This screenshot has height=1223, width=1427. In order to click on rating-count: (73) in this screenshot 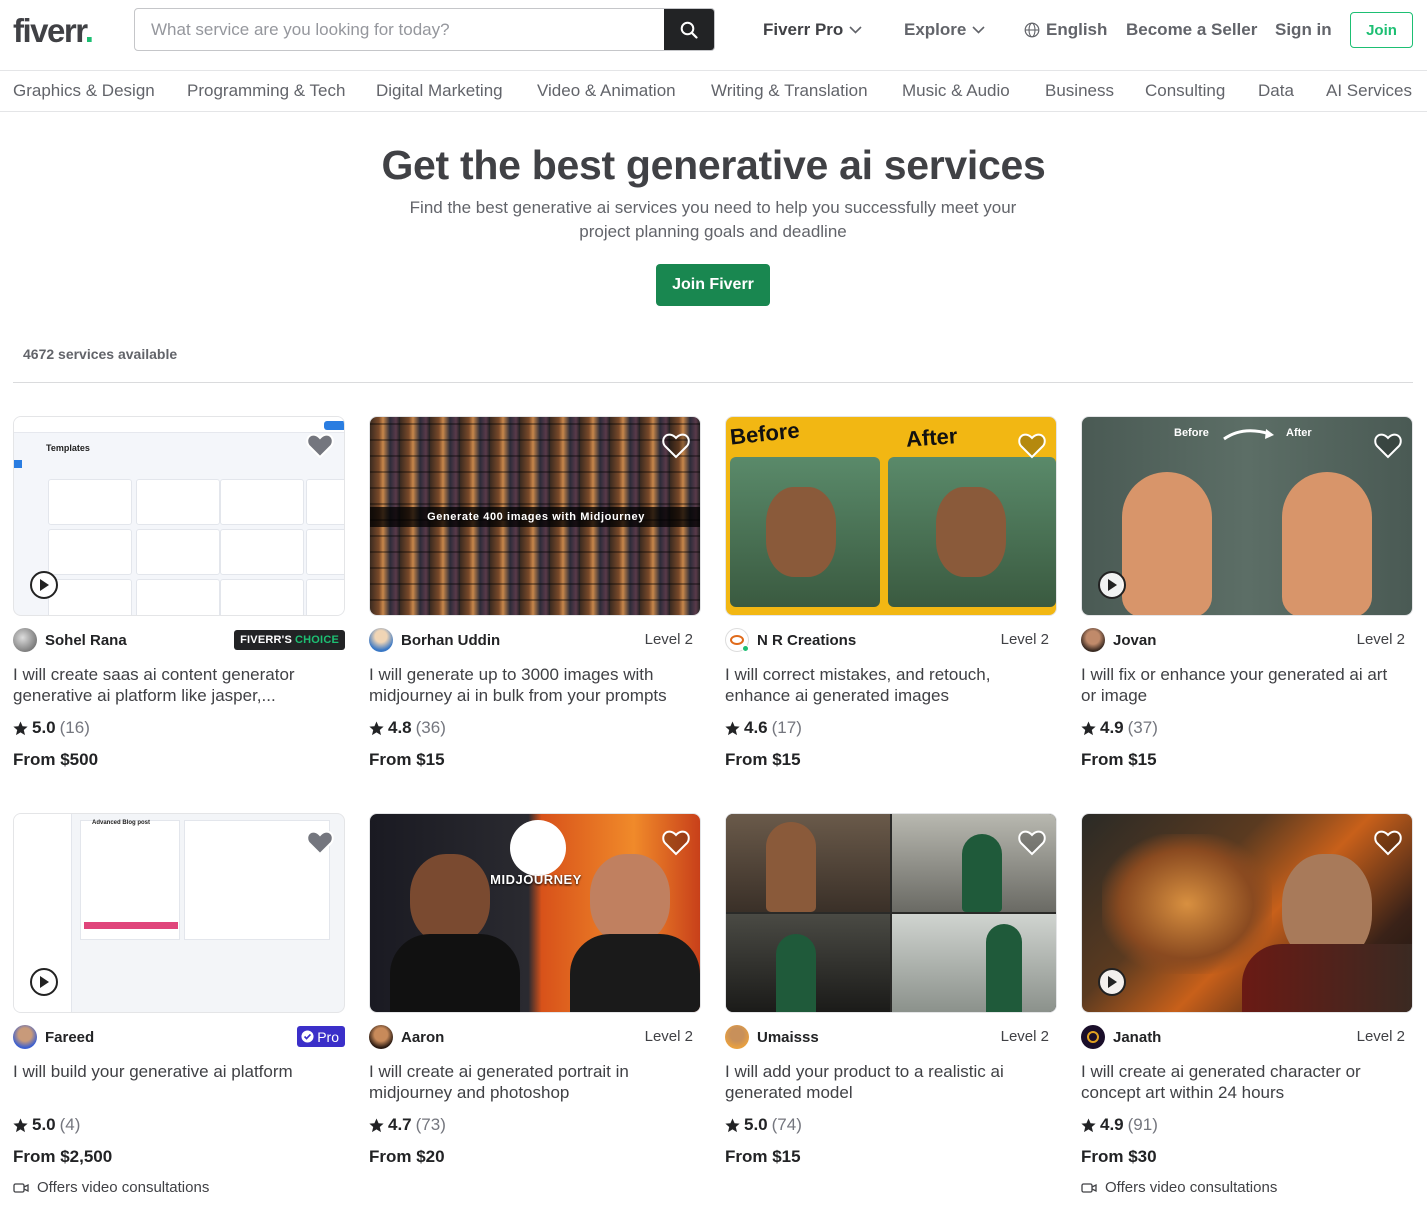, I will do `click(430, 1124)`.